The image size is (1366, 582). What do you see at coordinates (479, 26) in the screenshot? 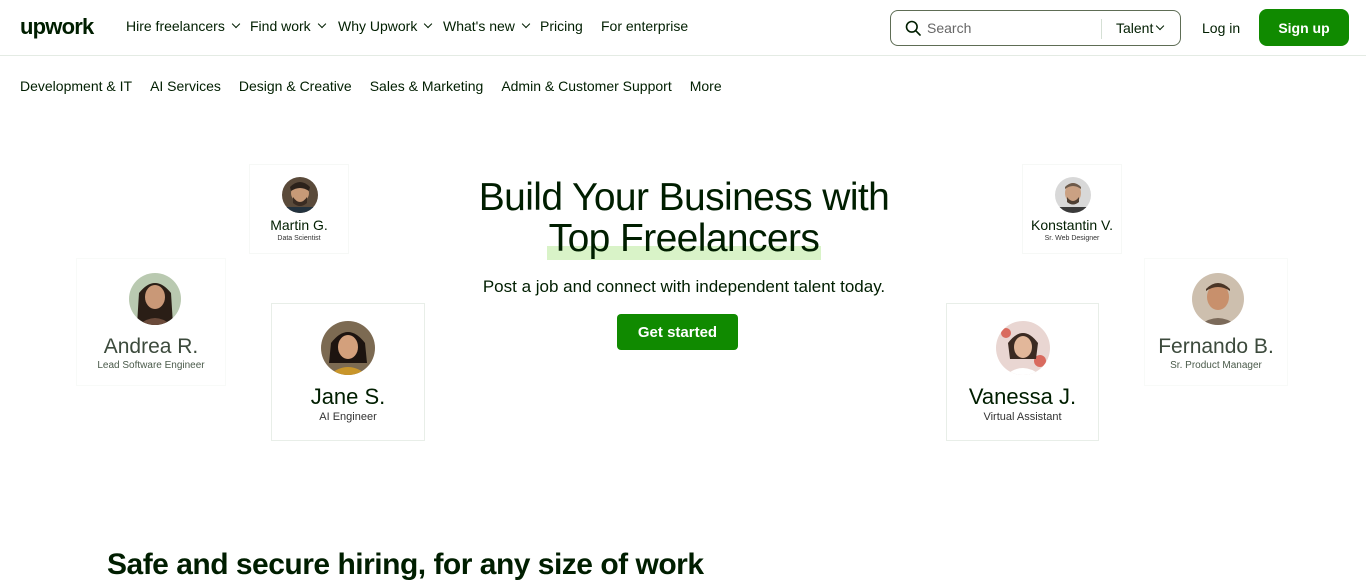
I see `nav-whats-new-label: What's new` at bounding box center [479, 26].